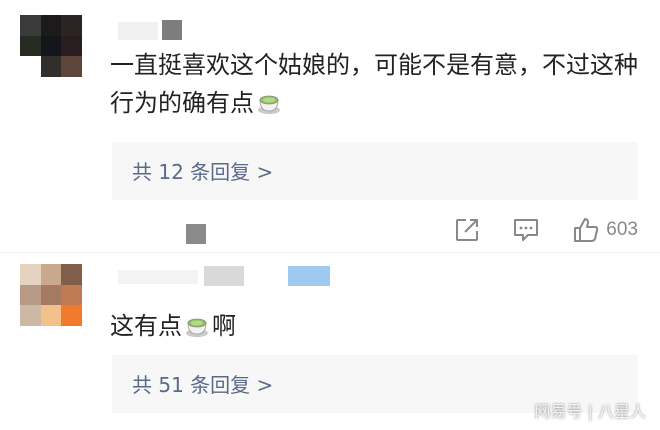 The height and width of the screenshot is (430, 660). I want to click on share-icon, so click(467, 230).